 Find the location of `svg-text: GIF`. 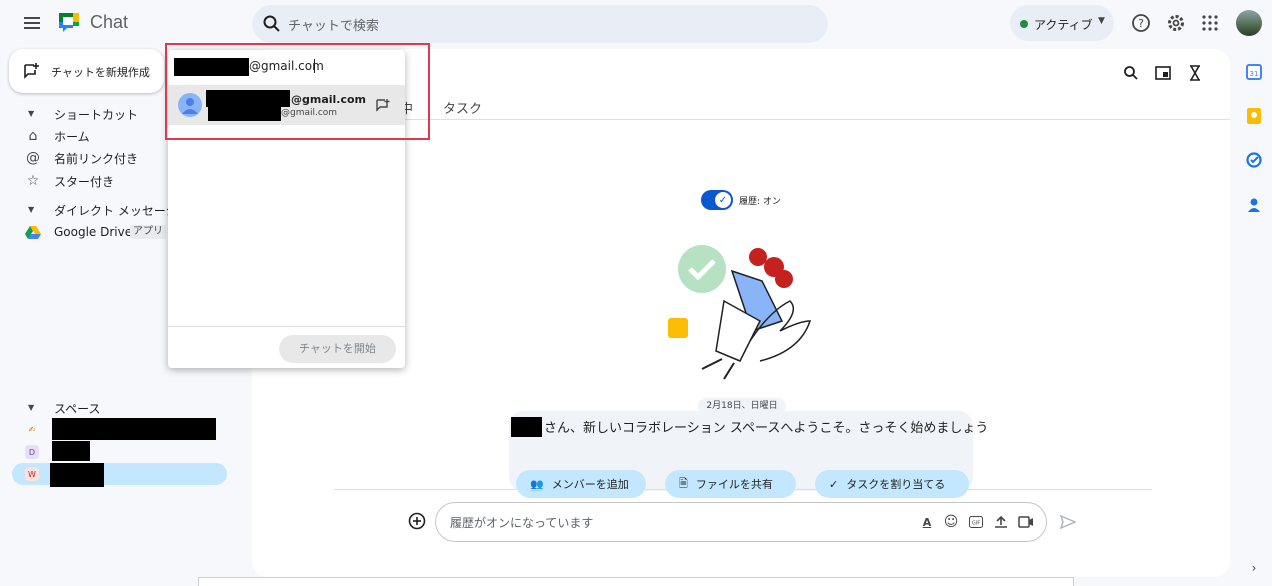

svg-text: GIF is located at coordinates (976, 524).